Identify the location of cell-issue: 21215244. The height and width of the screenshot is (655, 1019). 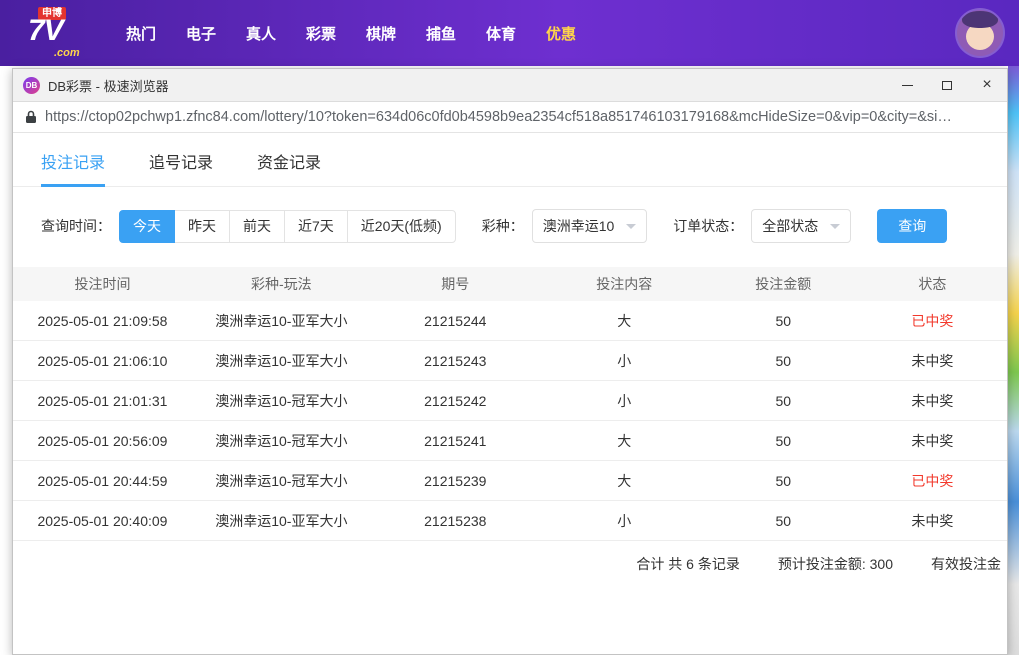
(455, 320).